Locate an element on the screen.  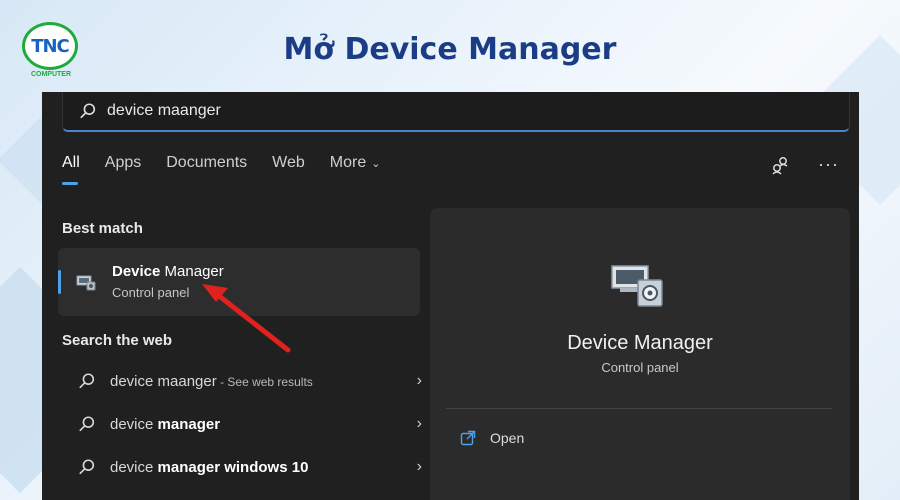
open-label: Open is located at coordinates (507, 438).